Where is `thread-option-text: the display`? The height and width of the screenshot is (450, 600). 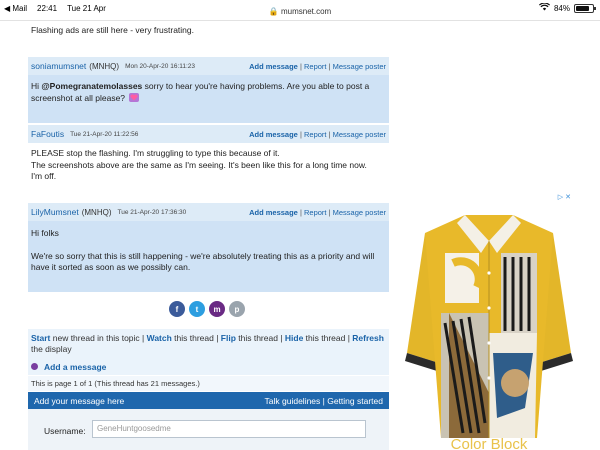
thread-option-text: the display is located at coordinates (51, 349).